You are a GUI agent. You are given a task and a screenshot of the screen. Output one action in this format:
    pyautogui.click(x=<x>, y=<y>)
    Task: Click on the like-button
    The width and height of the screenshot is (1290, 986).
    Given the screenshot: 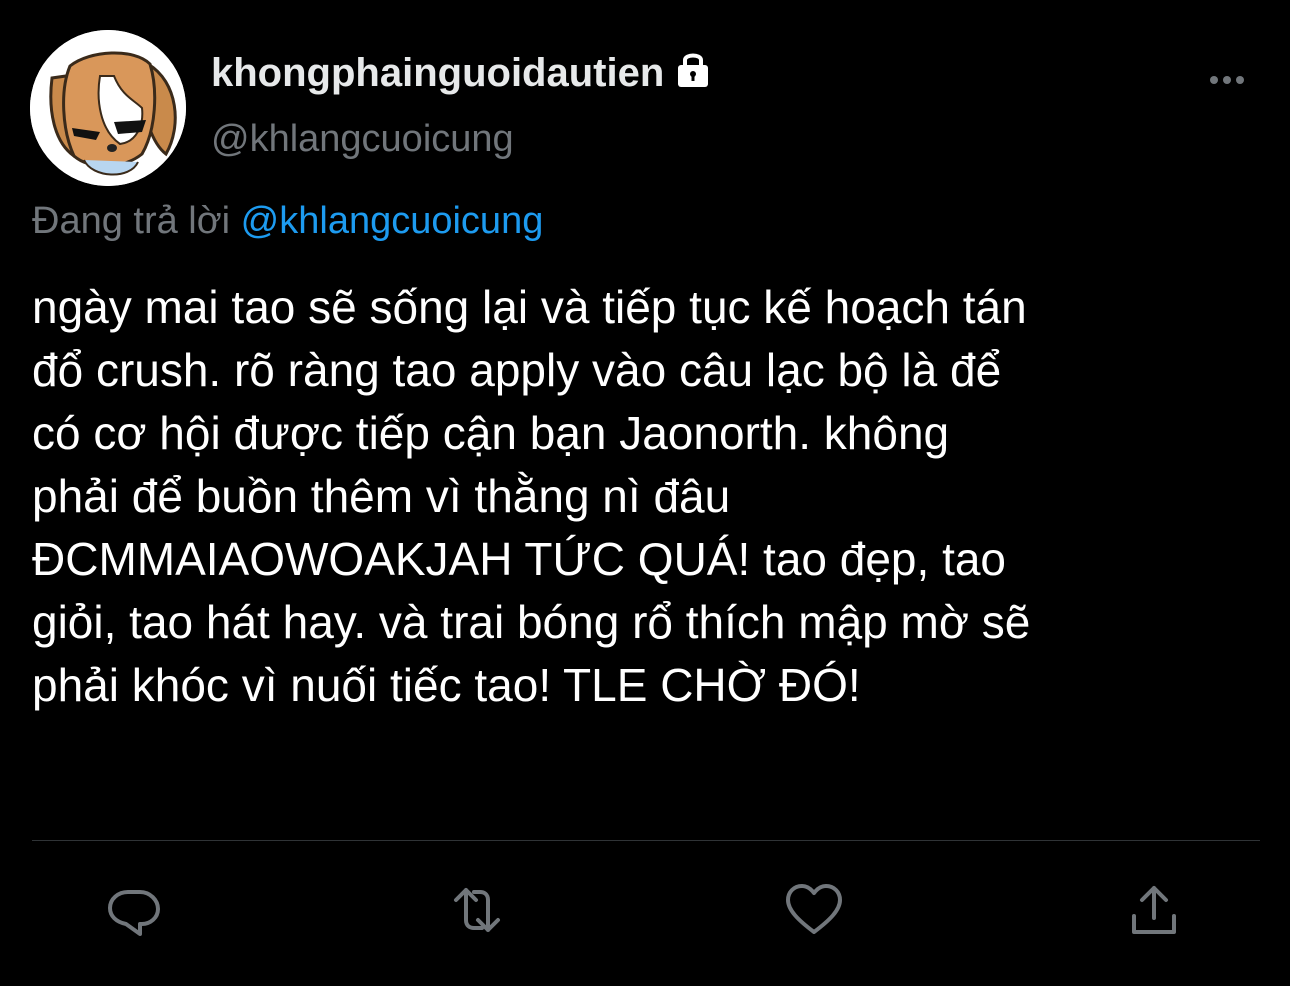 What is the action you would take?
    pyautogui.click(x=814, y=910)
    